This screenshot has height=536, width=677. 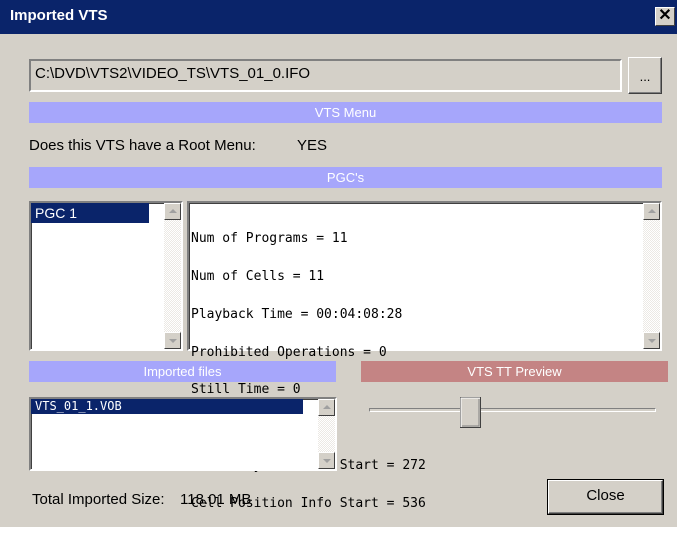 What do you see at coordinates (182, 371) in the screenshot?
I see `imported-files-header: Imported files` at bounding box center [182, 371].